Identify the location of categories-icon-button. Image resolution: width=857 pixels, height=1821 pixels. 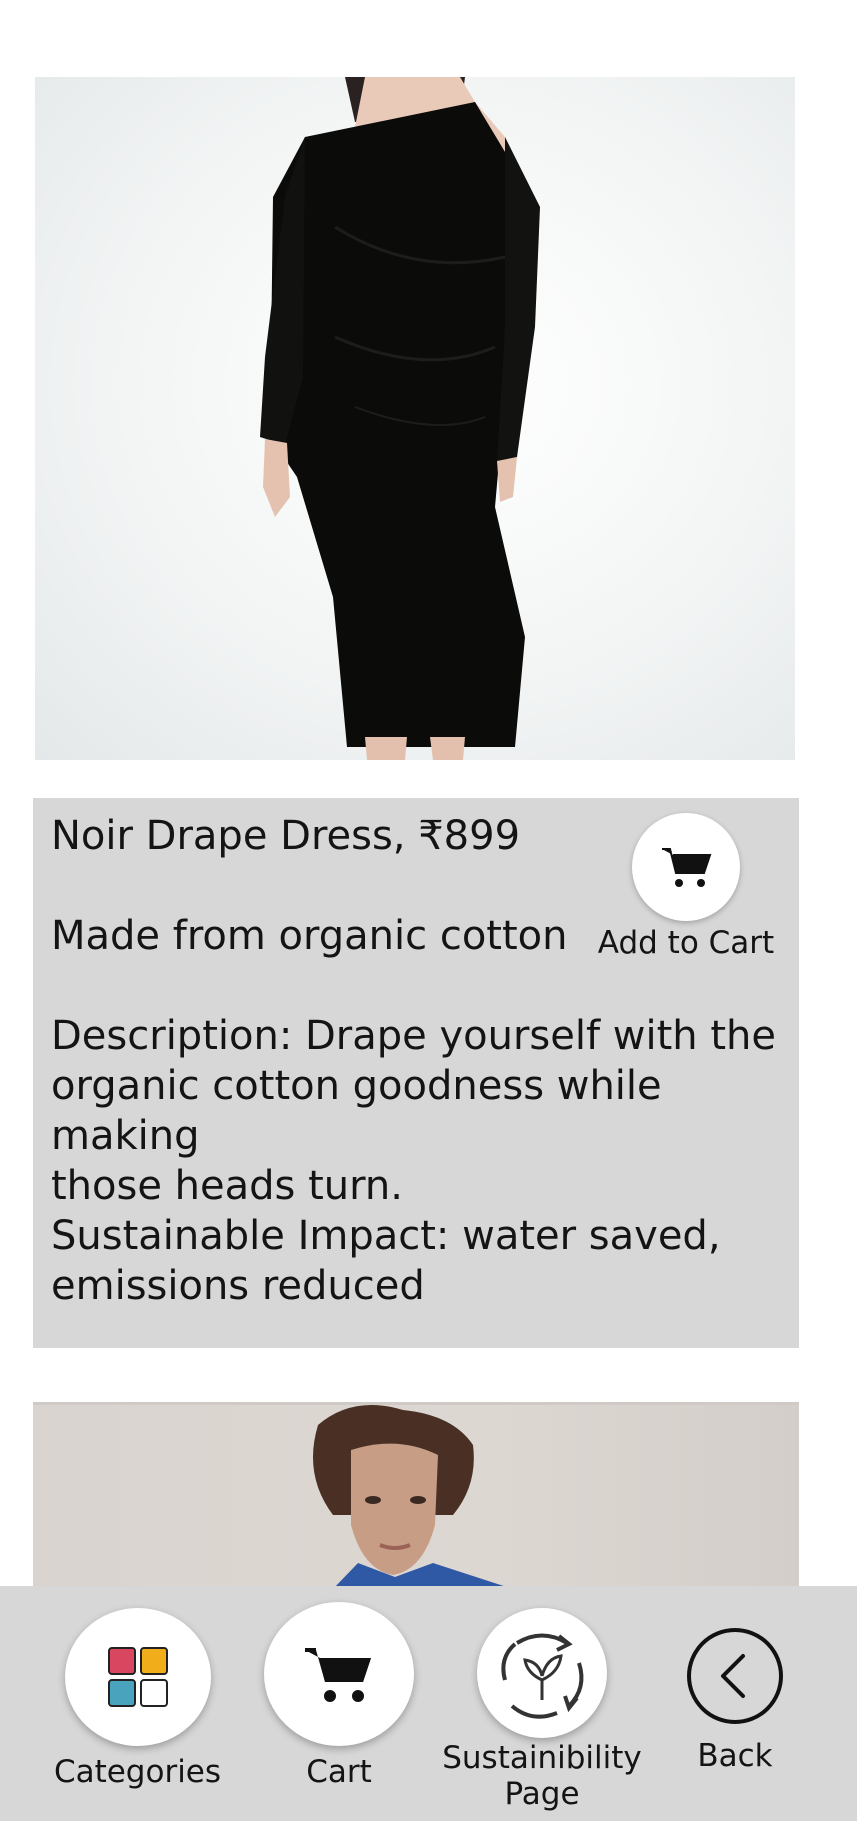
(137, 1677).